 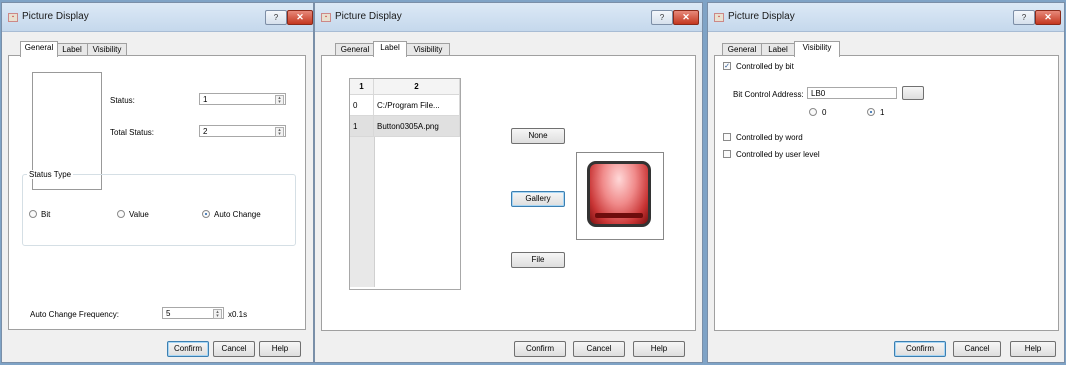 I want to click on total-status-value: 2, so click(x=205, y=131).